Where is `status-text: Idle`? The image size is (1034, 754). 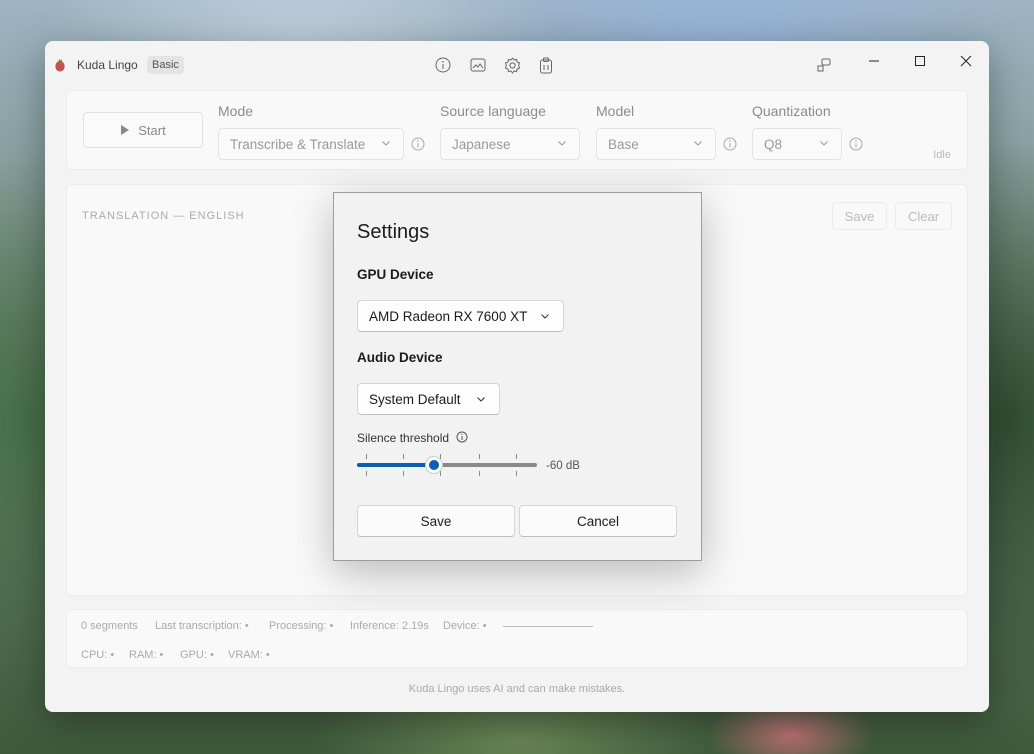
status-text: Idle is located at coordinates (942, 155).